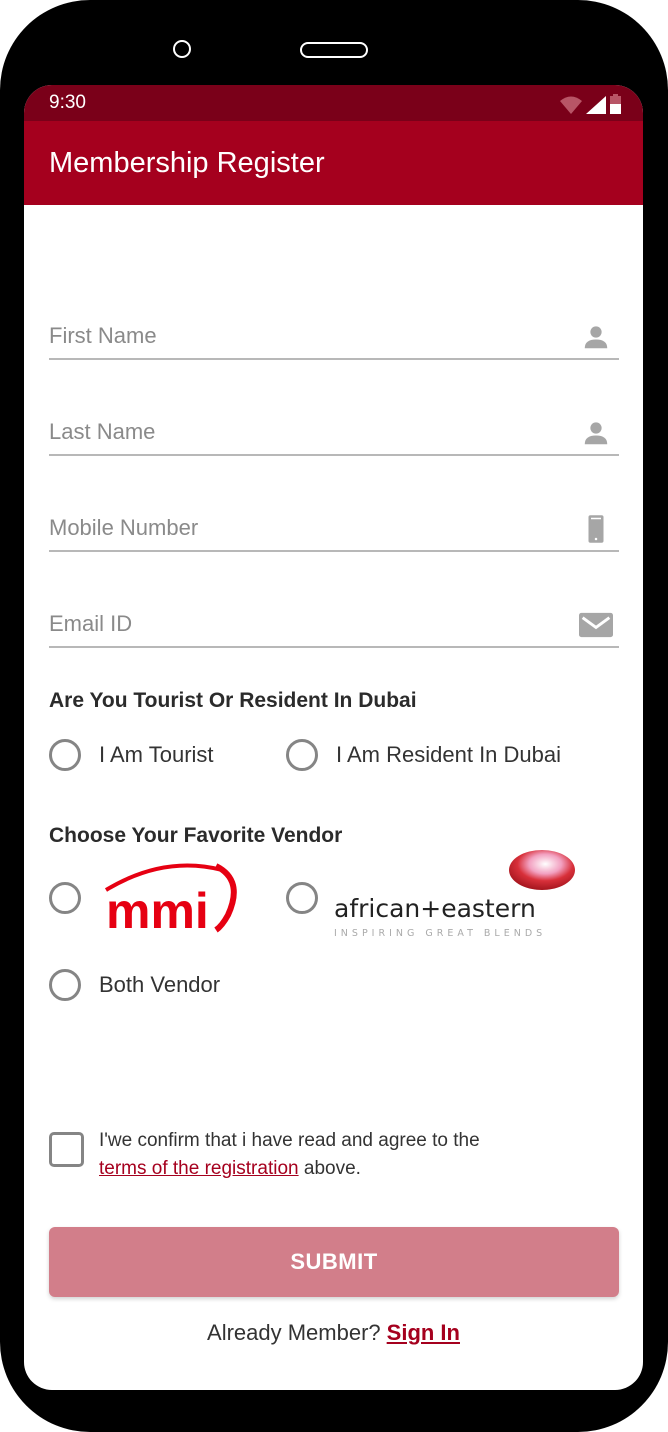 The height and width of the screenshot is (1432, 668). What do you see at coordinates (423, 1332) in the screenshot?
I see `sign-in-link: Sign In` at bounding box center [423, 1332].